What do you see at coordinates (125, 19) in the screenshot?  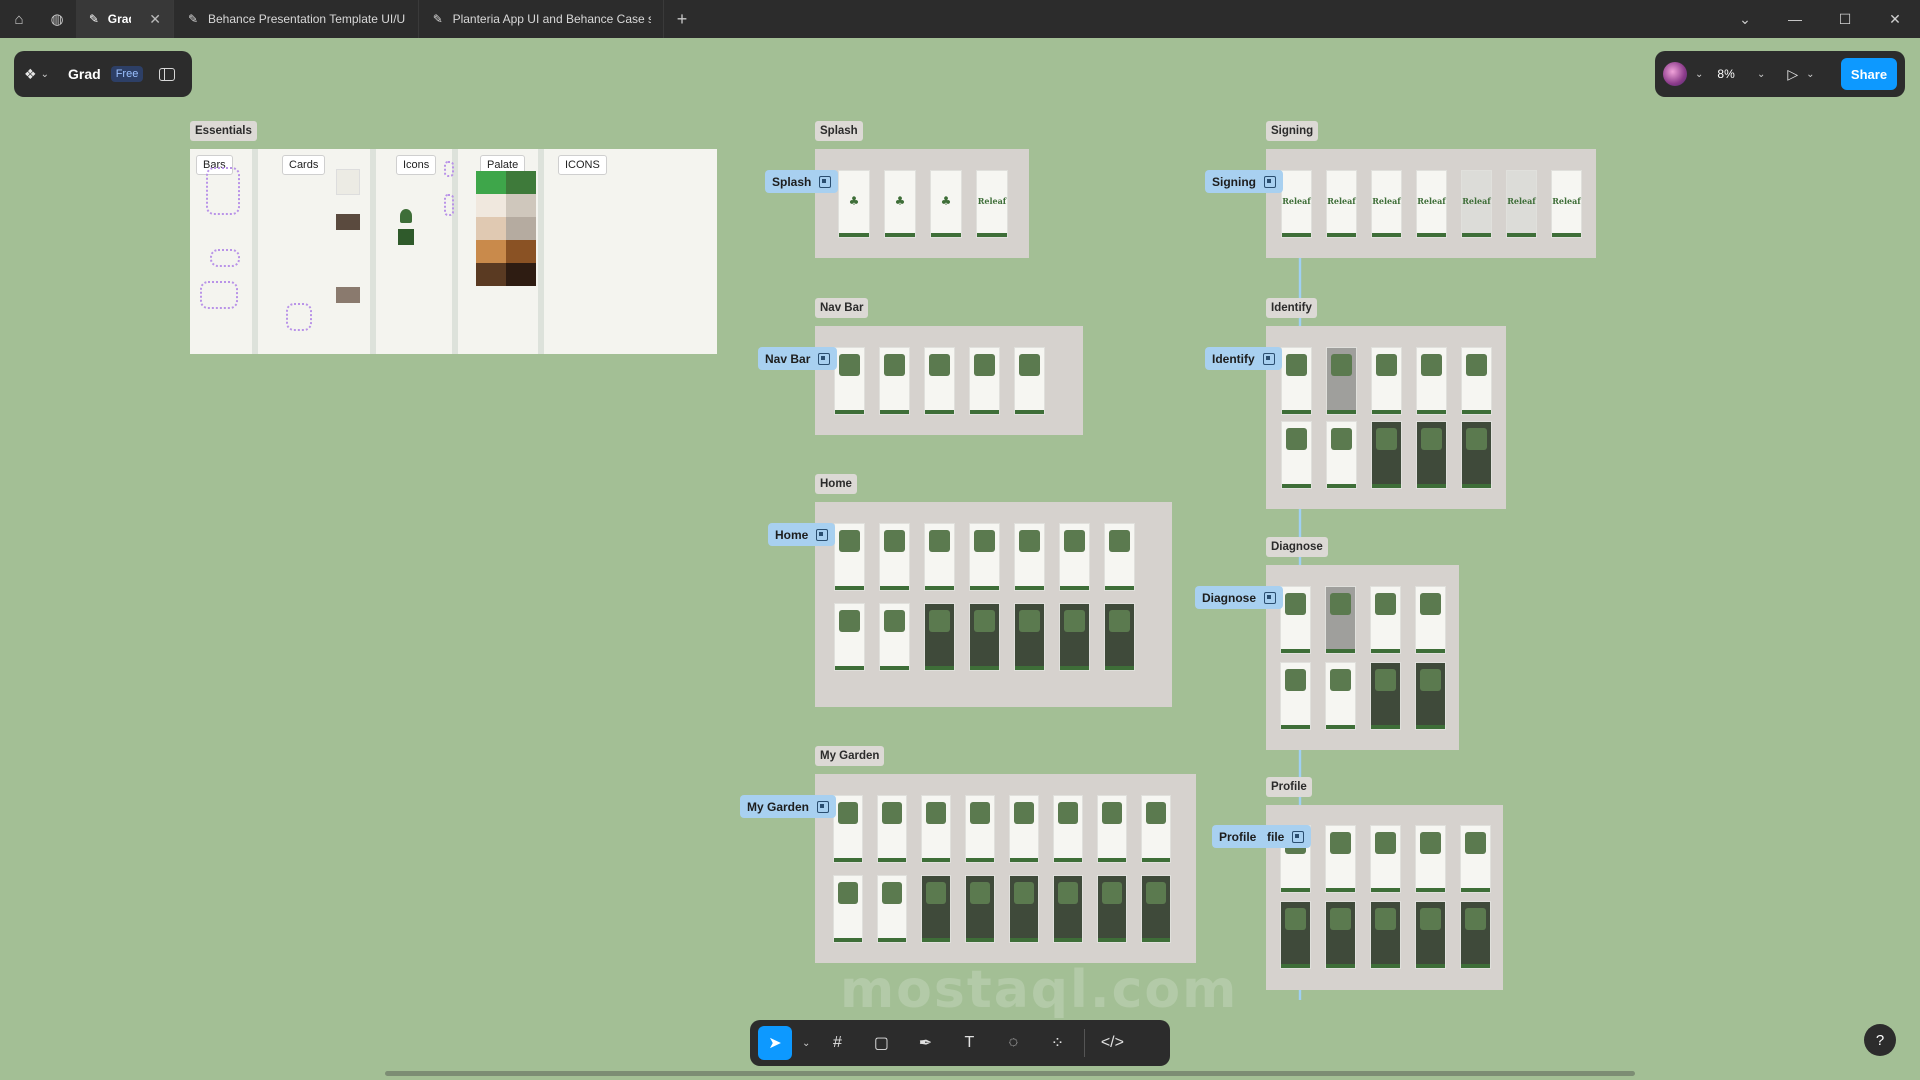 I see `tab-grad: ✎ Grad ✕` at bounding box center [125, 19].